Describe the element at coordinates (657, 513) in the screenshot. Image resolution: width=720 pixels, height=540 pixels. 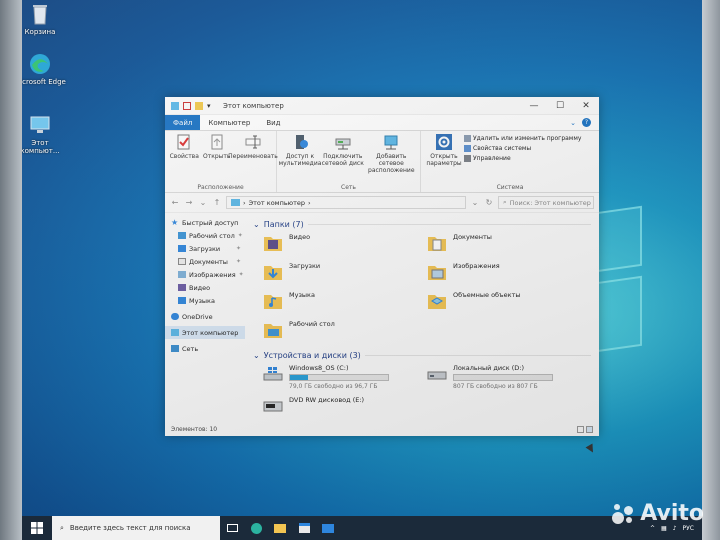
I see `avito-watermark: Avito` at that location.